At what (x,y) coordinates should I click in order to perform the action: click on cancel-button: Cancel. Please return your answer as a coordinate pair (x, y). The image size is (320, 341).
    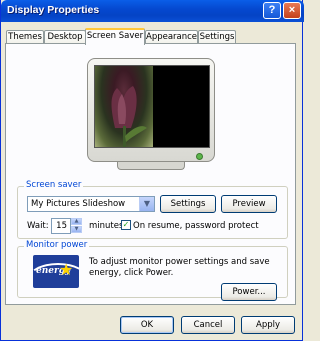
    Looking at the image, I should click on (208, 325).